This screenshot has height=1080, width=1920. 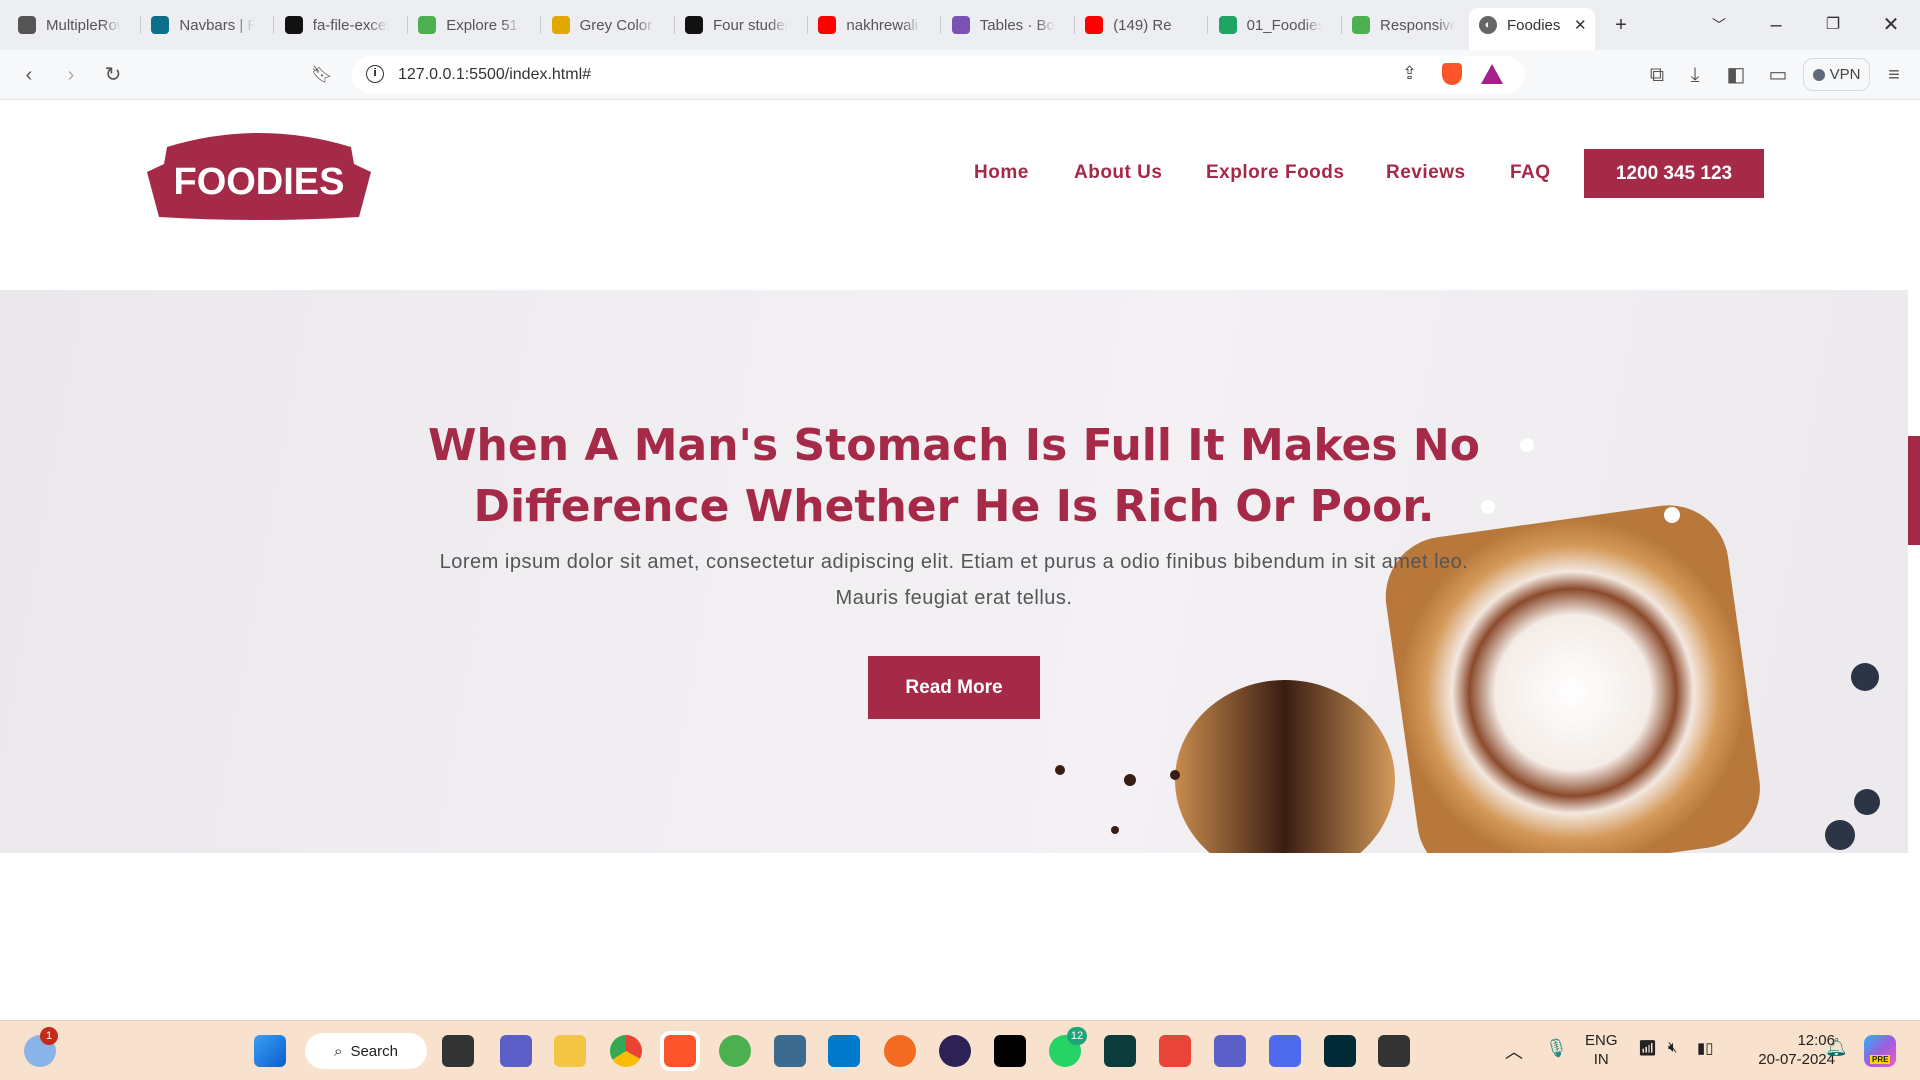 I want to click on brave-shields-icon, so click(x=1452, y=74).